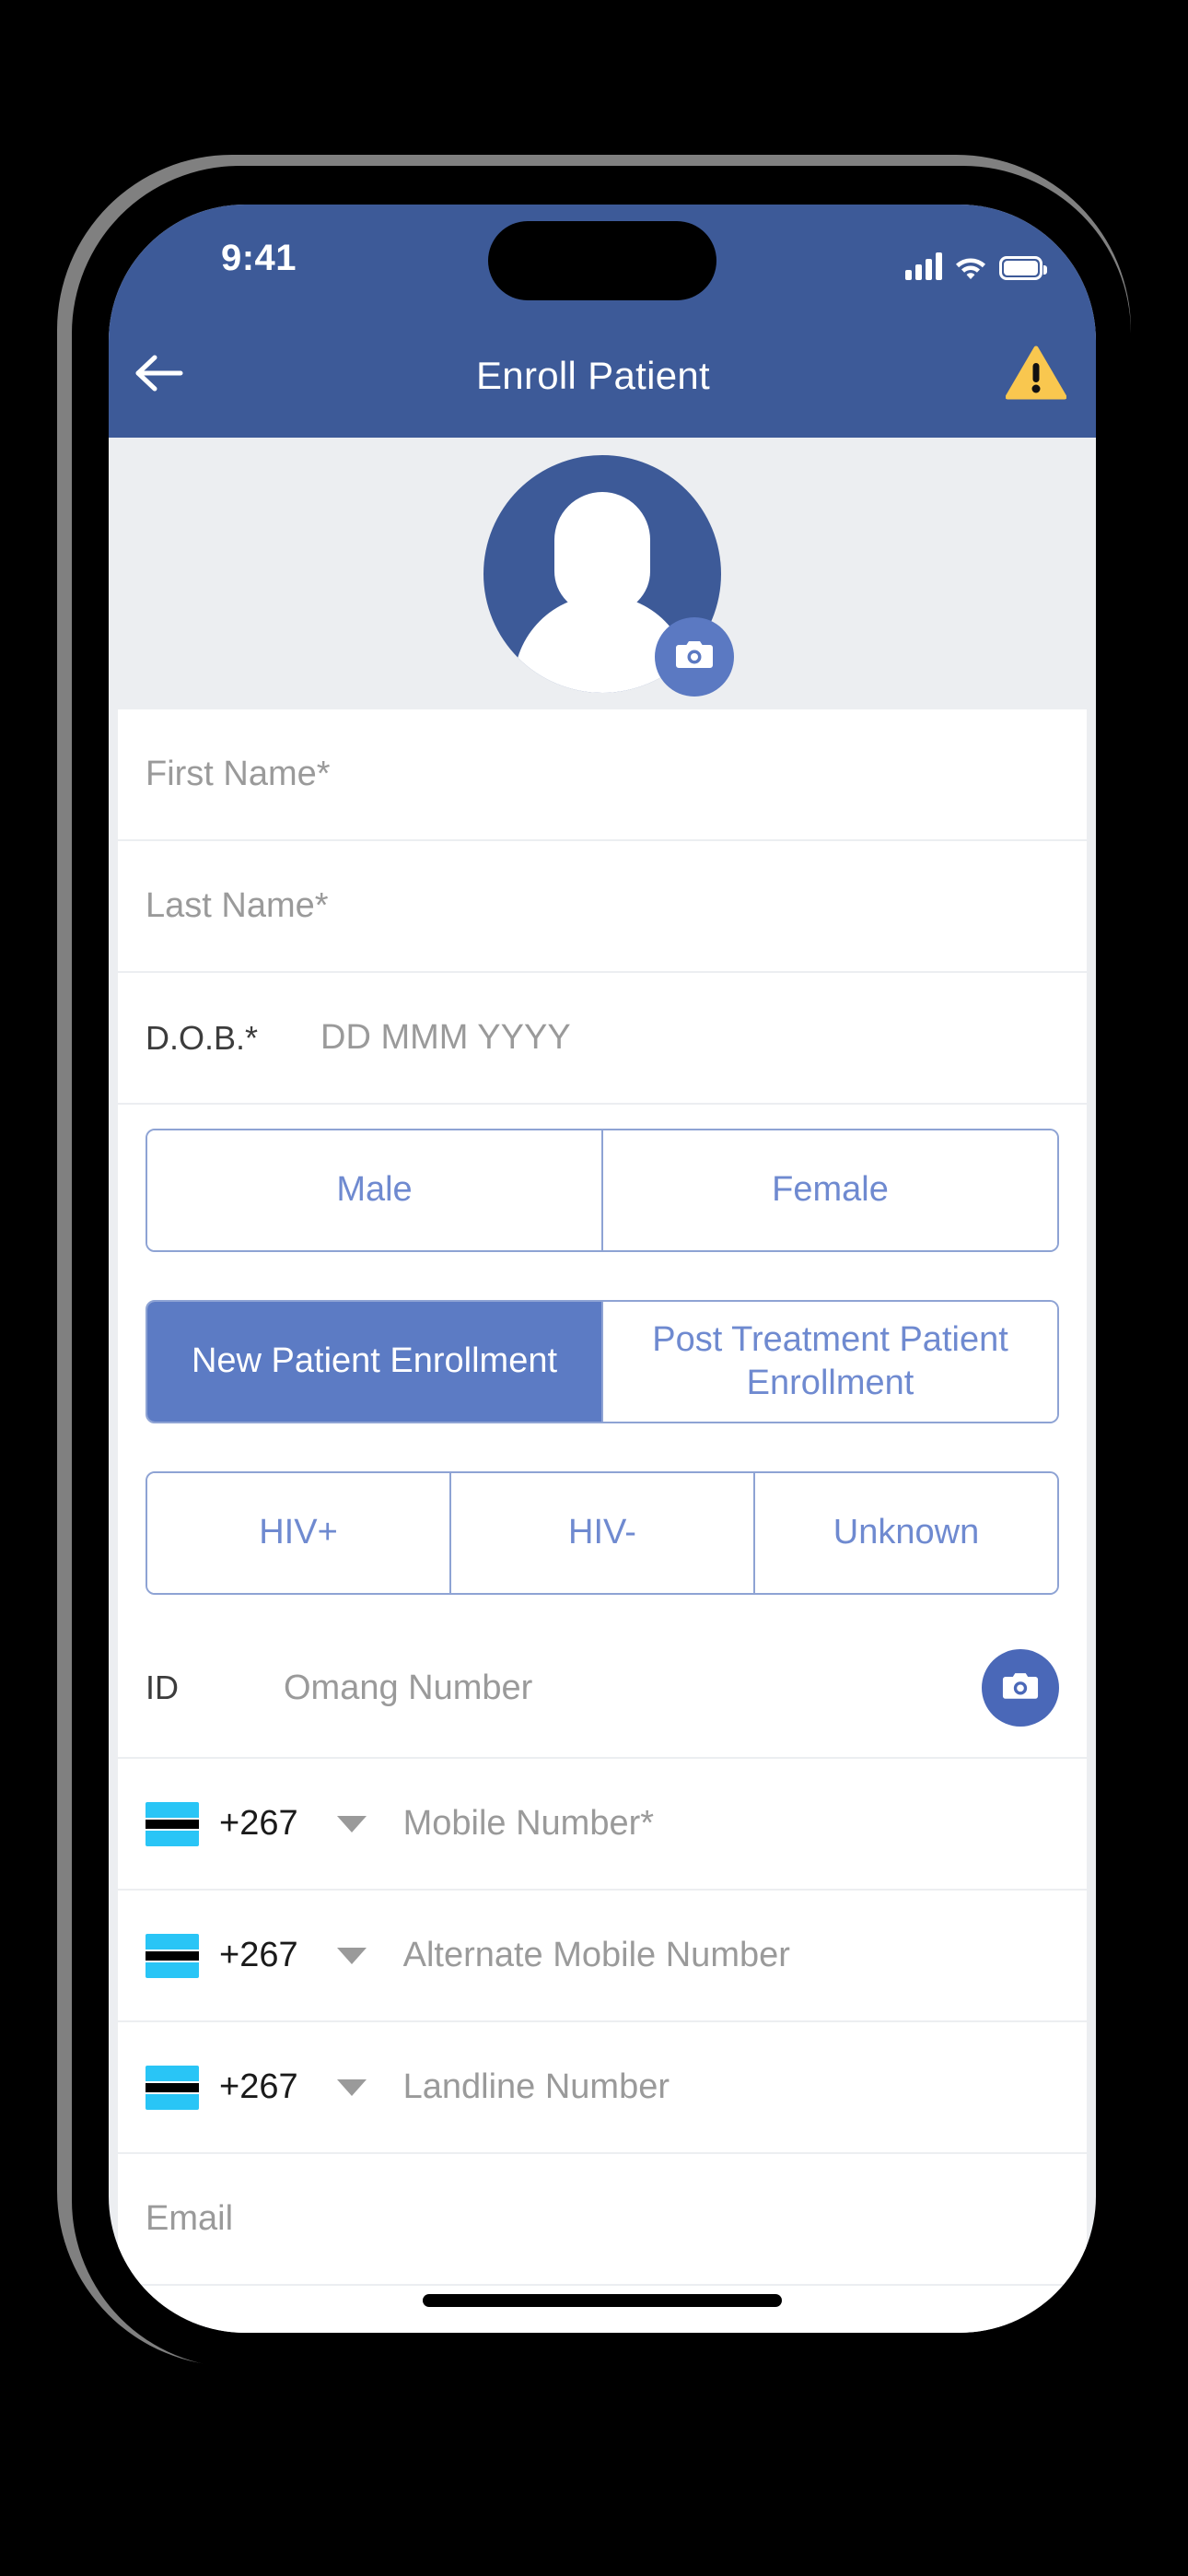 This screenshot has height=2576, width=1188. I want to click on dob-label: D.O.B.*, so click(202, 1037).